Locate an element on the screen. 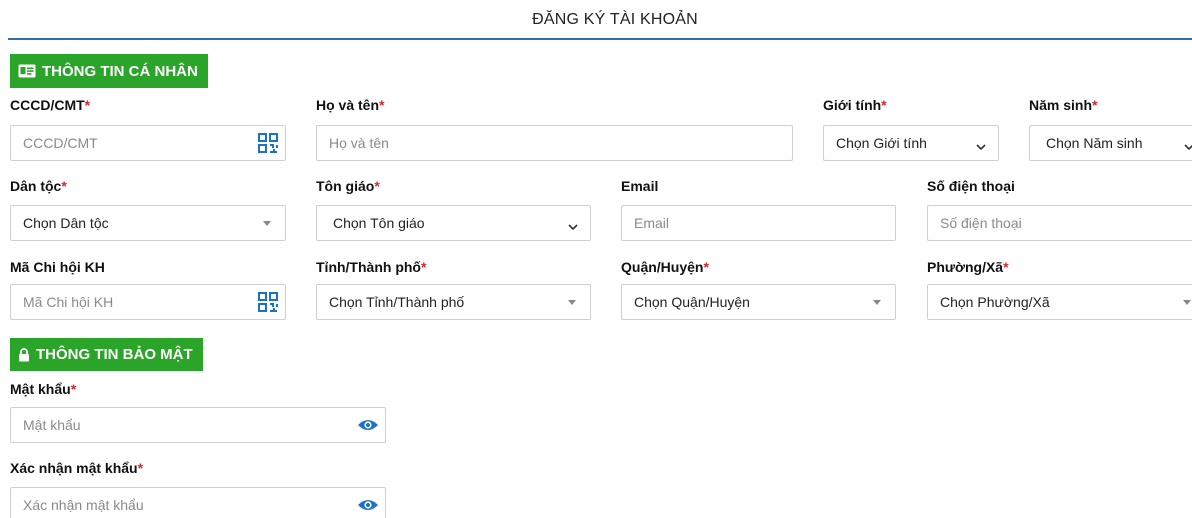  religion-label: Tôn giáo* is located at coordinates (348, 186).